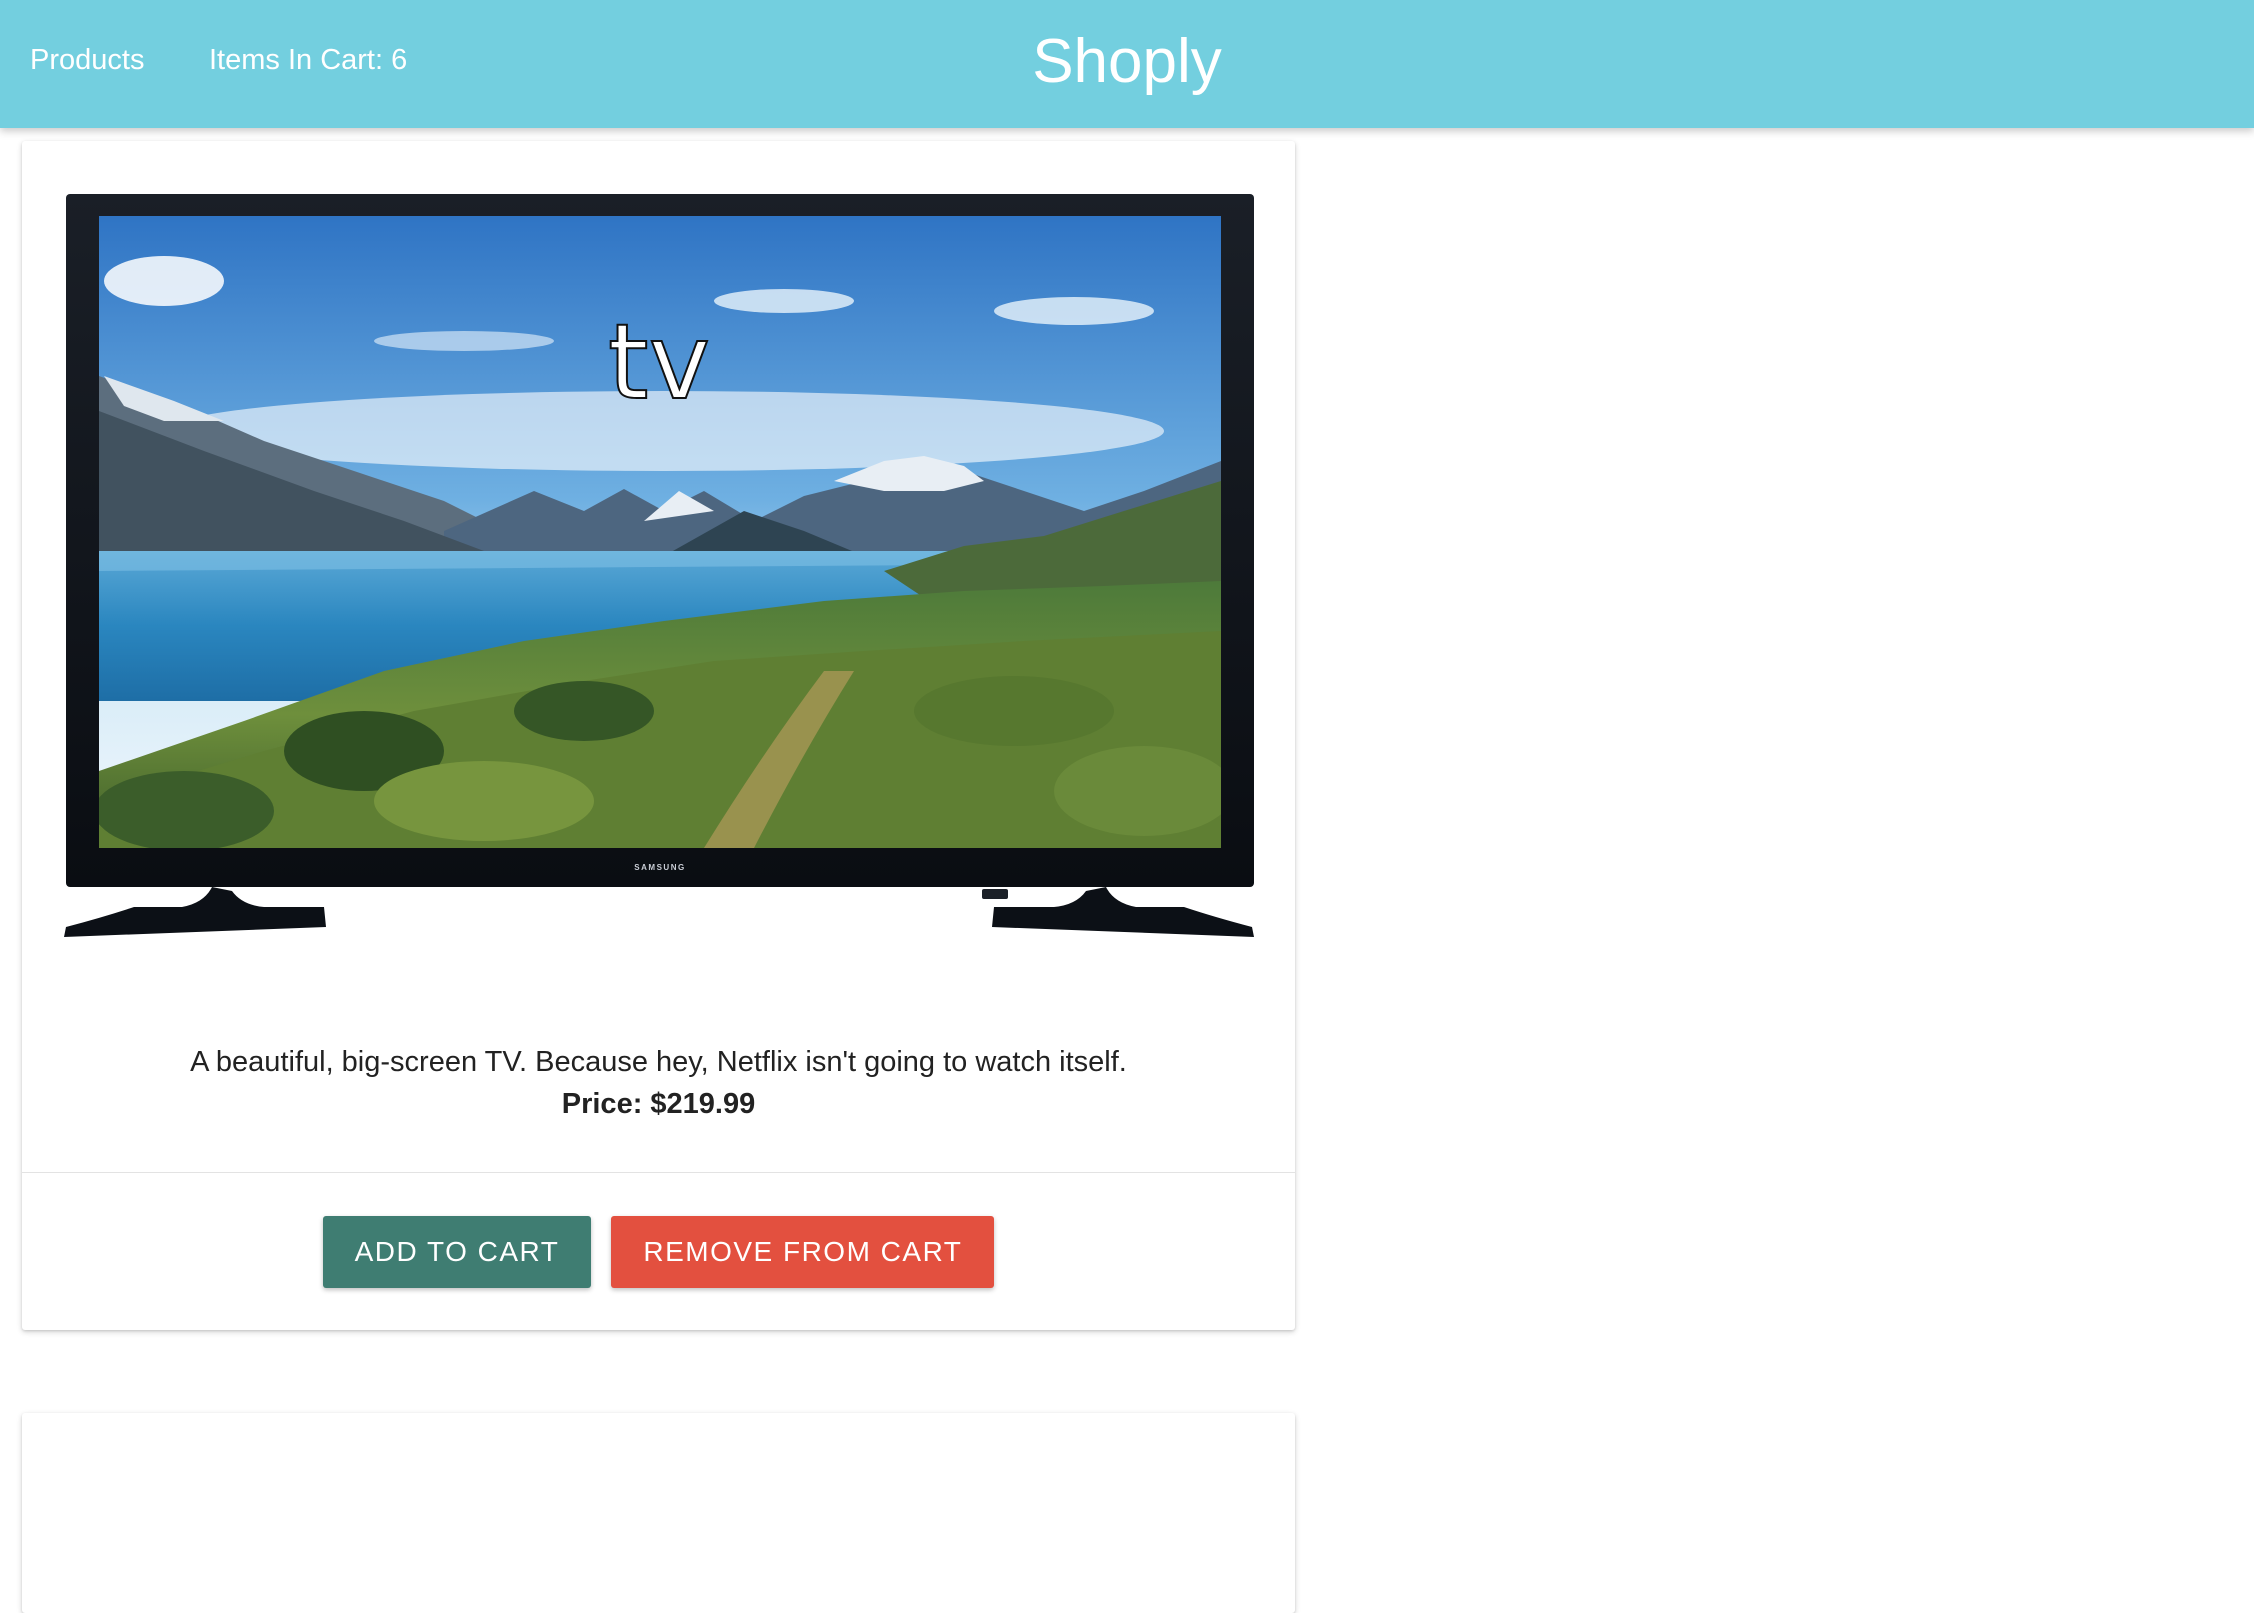  What do you see at coordinates (659, 867) in the screenshot?
I see `tv-brand-label: SAMSUNG` at bounding box center [659, 867].